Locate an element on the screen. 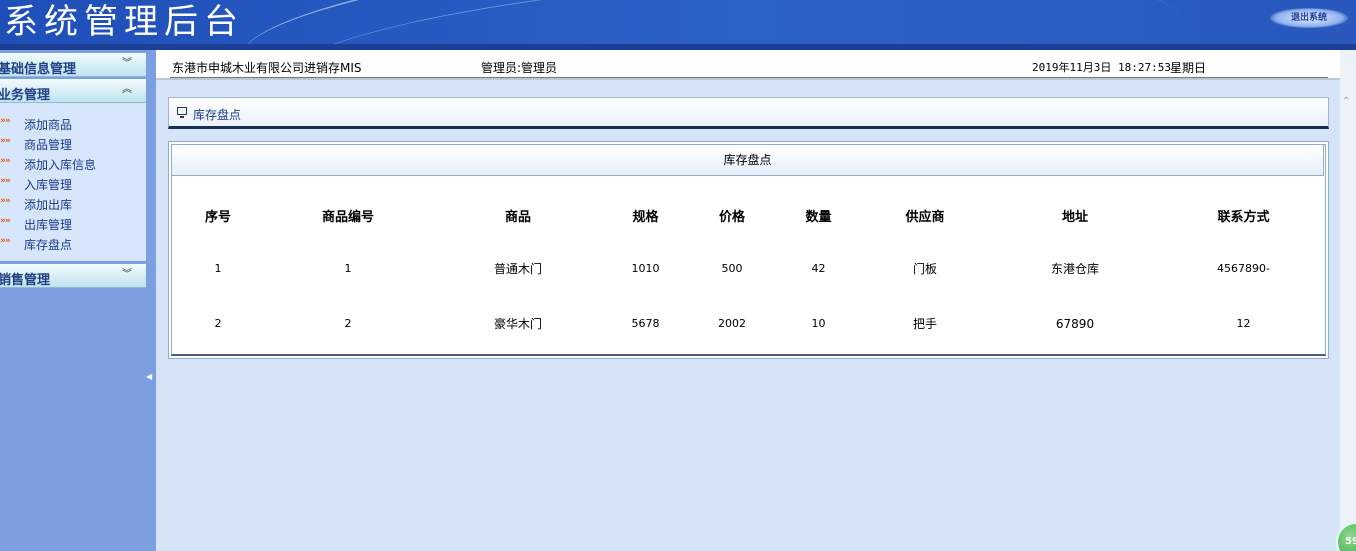 This screenshot has height=551, width=1356. sidebar-item-inventory-check: »» 库存盘点 is located at coordinates (73, 243).